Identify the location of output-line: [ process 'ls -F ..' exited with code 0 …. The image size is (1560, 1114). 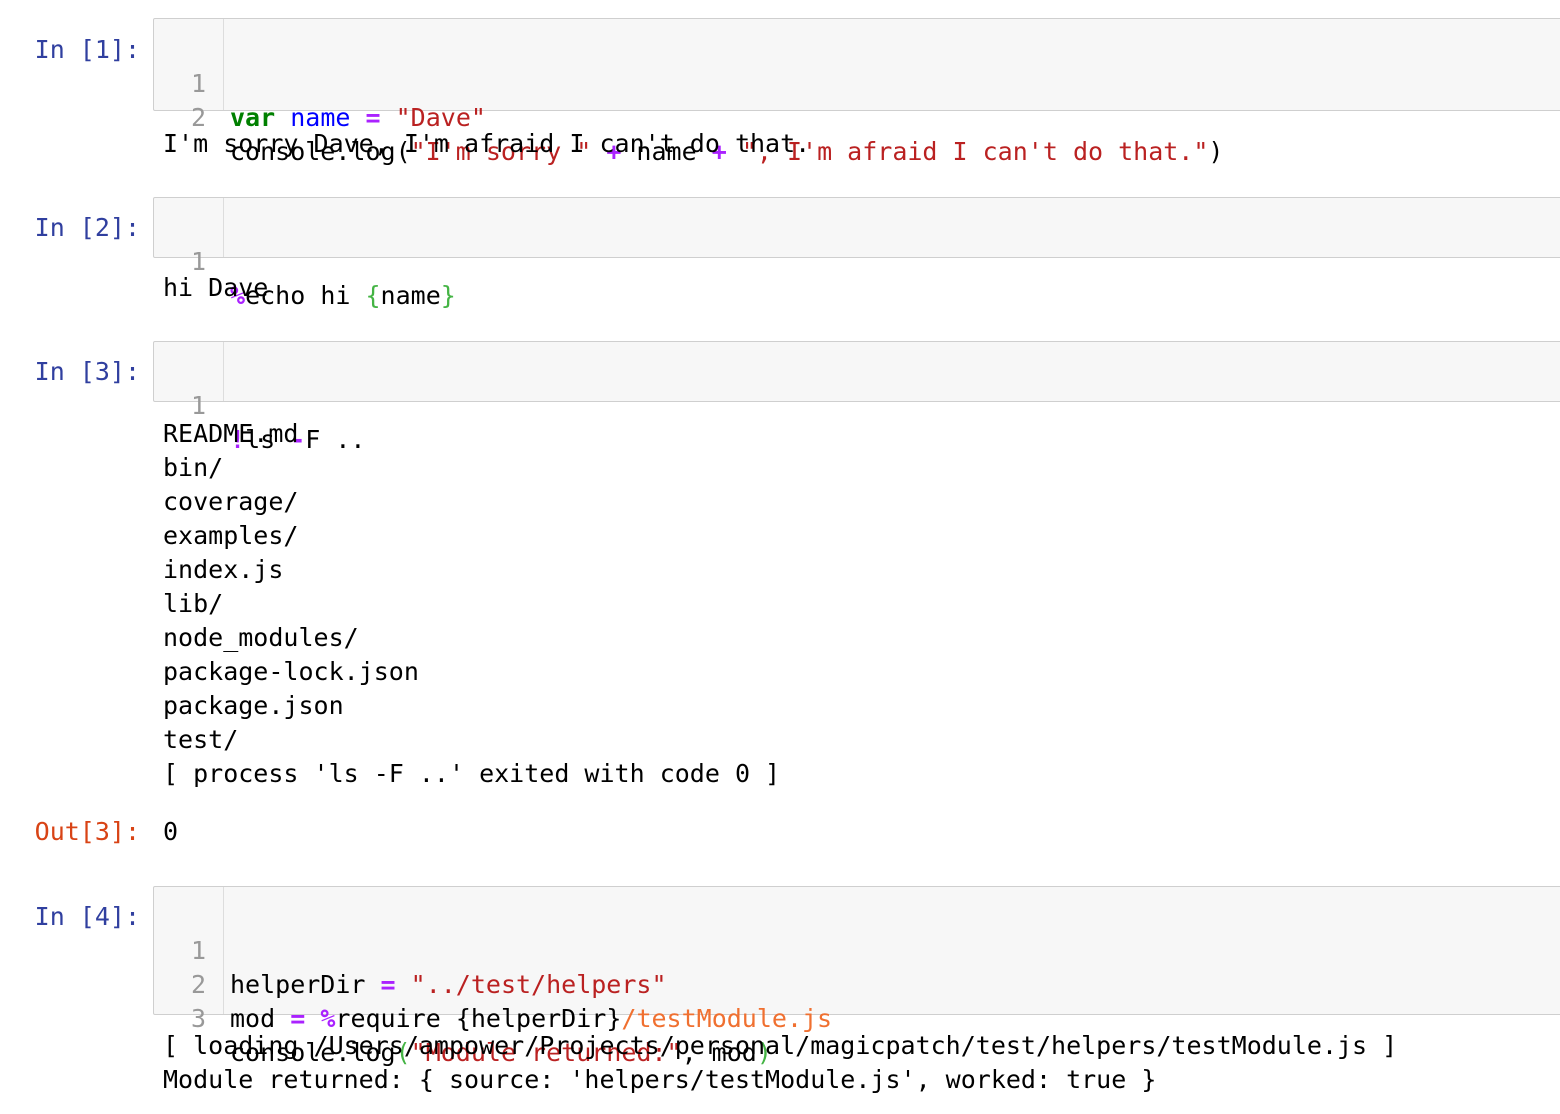
(472, 773).